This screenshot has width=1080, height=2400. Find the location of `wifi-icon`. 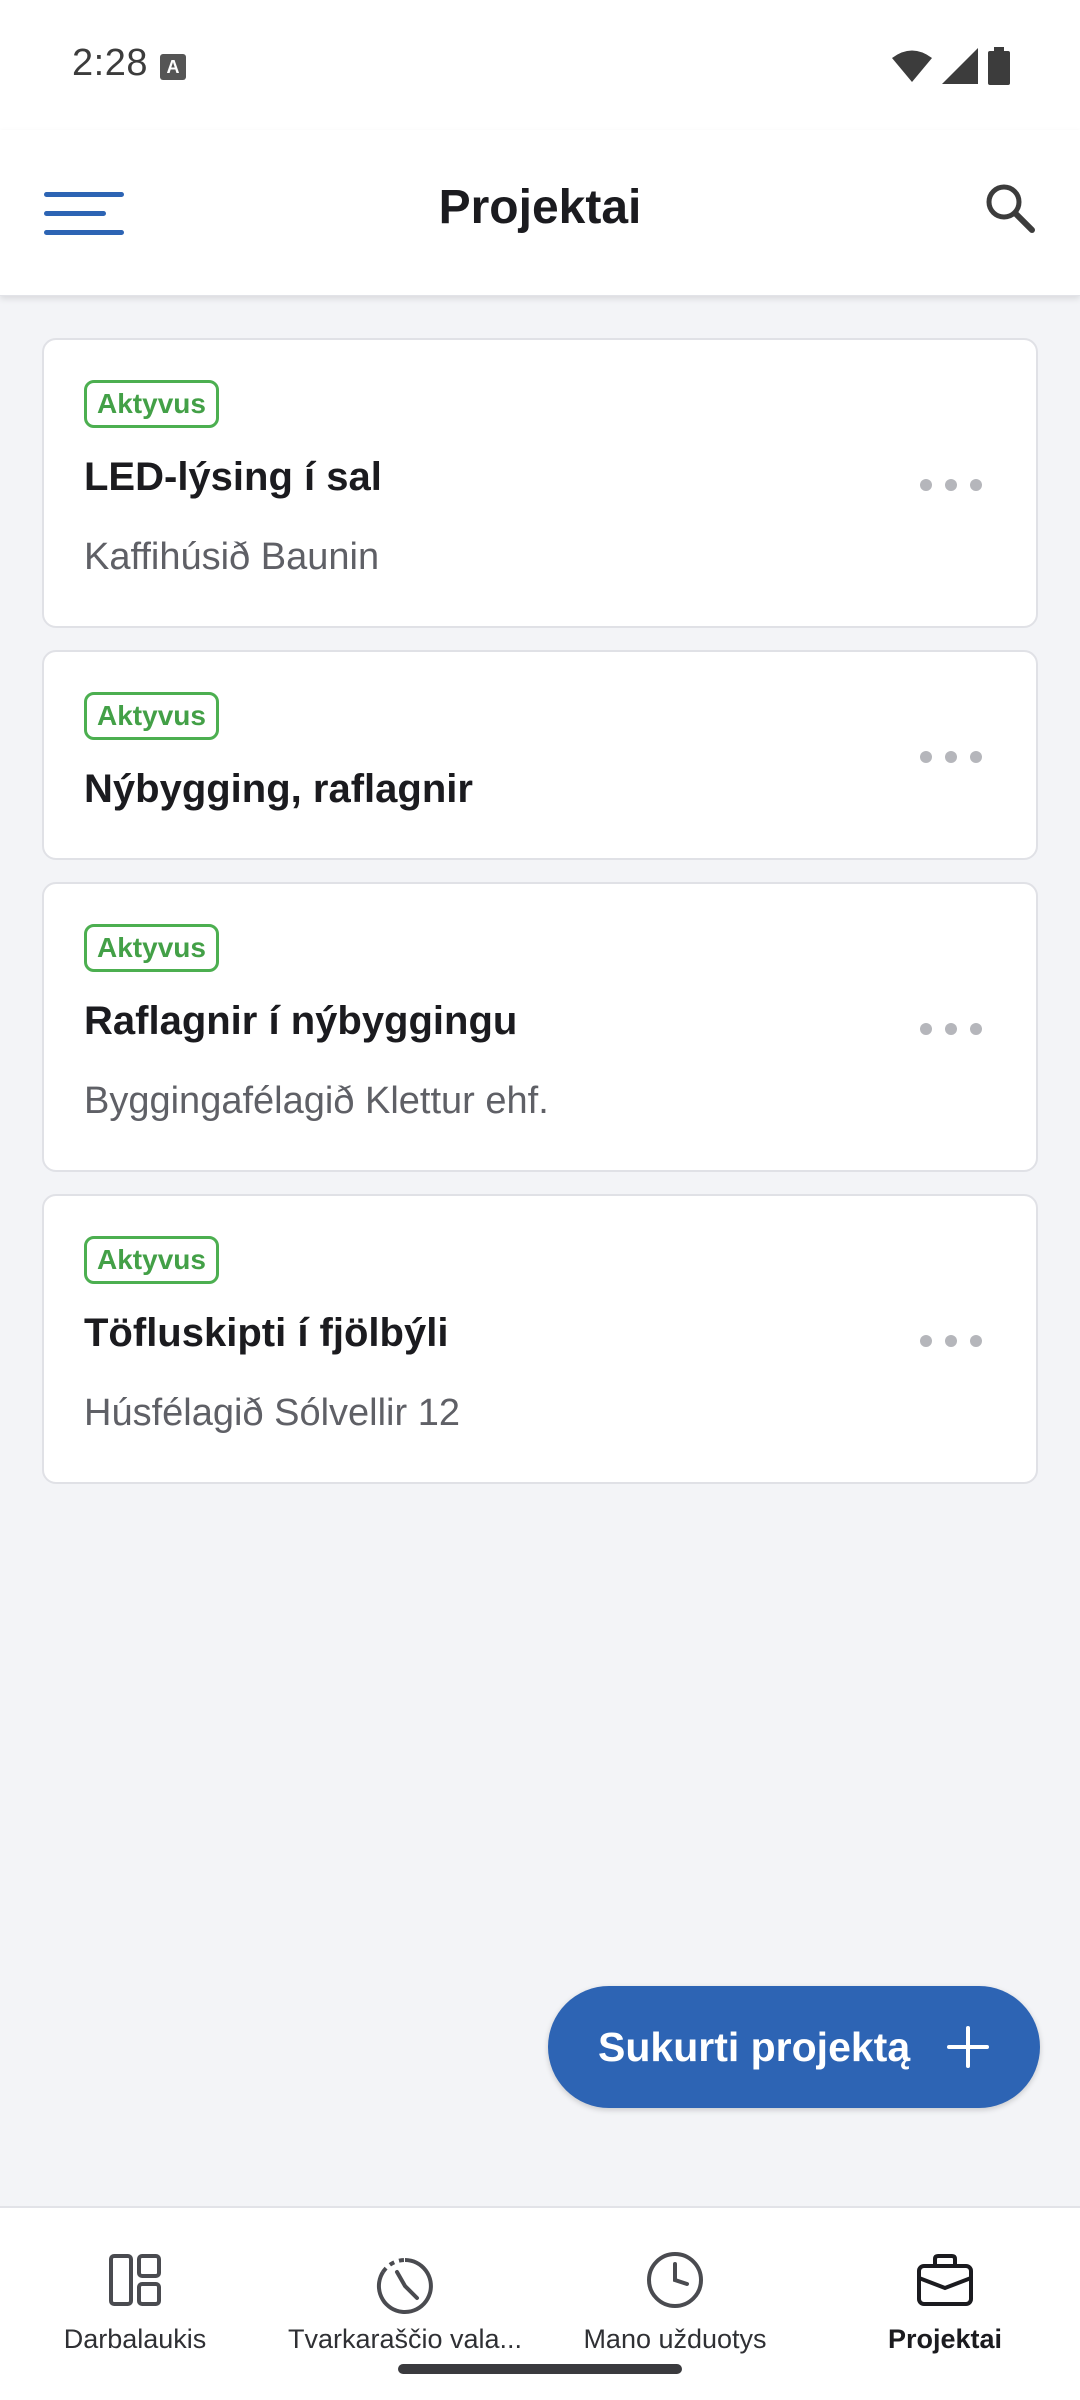

wifi-icon is located at coordinates (912, 66).